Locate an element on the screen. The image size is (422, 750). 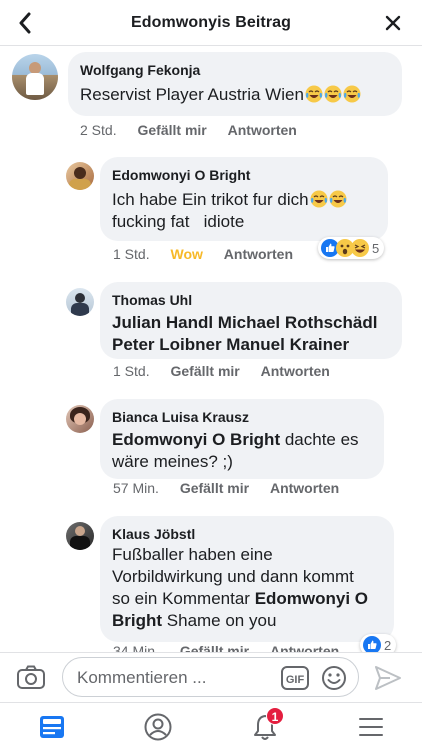
camera-button is located at coordinates (31, 679).